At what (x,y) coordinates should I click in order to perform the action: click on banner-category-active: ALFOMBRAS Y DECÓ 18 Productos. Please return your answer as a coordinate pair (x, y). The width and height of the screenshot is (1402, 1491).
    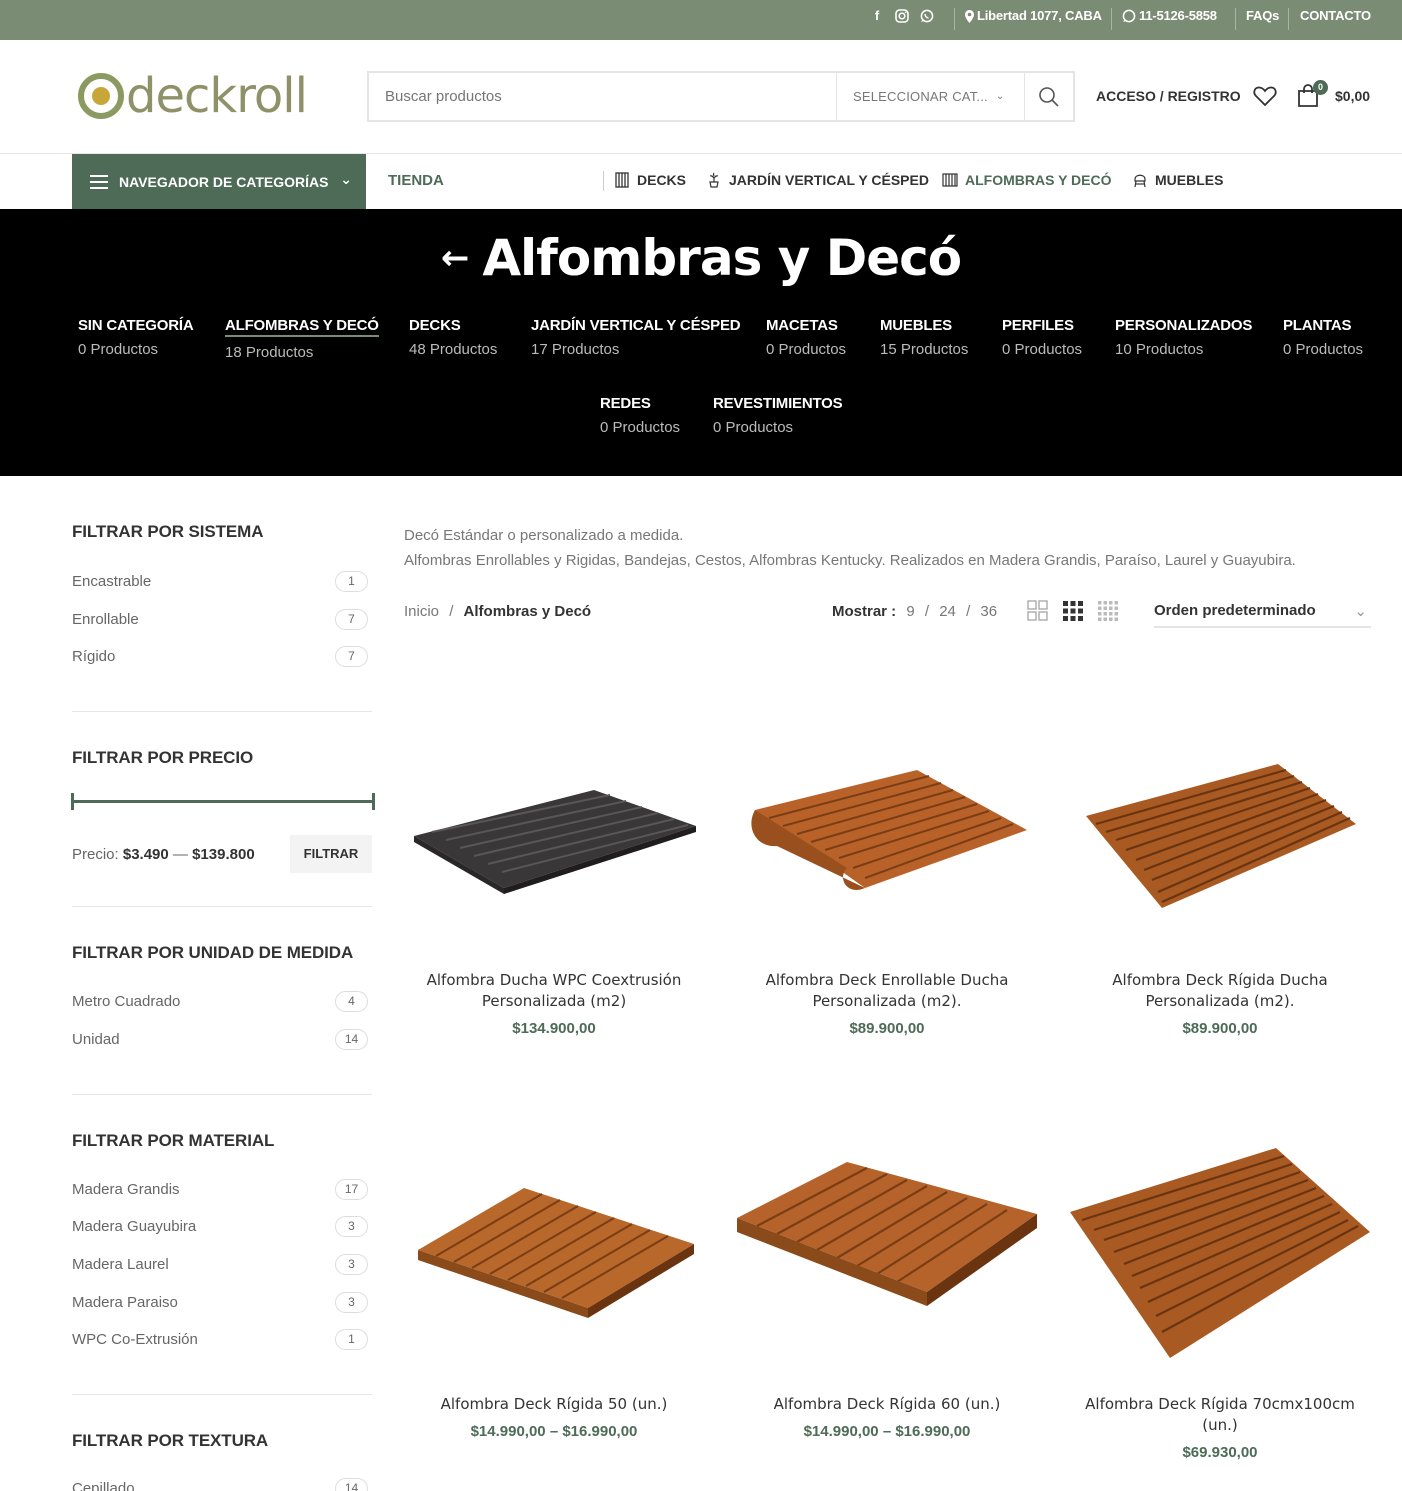
    Looking at the image, I should click on (302, 339).